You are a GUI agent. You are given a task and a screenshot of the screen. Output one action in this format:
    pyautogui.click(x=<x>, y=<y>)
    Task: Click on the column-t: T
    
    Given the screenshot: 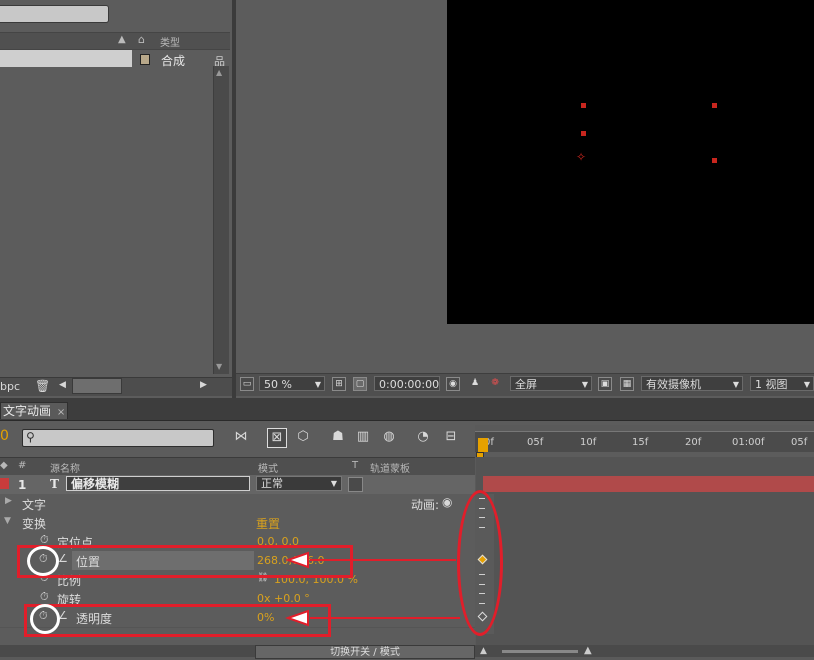 What is the action you would take?
    pyautogui.click(x=355, y=465)
    